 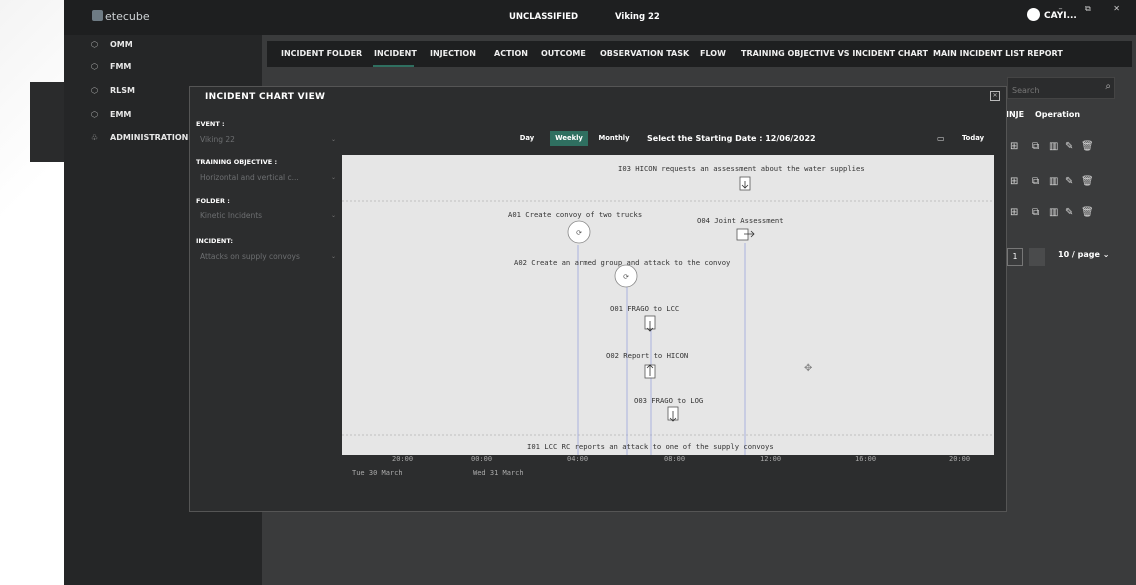 I want to click on sidebar-item-label: EMM, so click(x=121, y=114).